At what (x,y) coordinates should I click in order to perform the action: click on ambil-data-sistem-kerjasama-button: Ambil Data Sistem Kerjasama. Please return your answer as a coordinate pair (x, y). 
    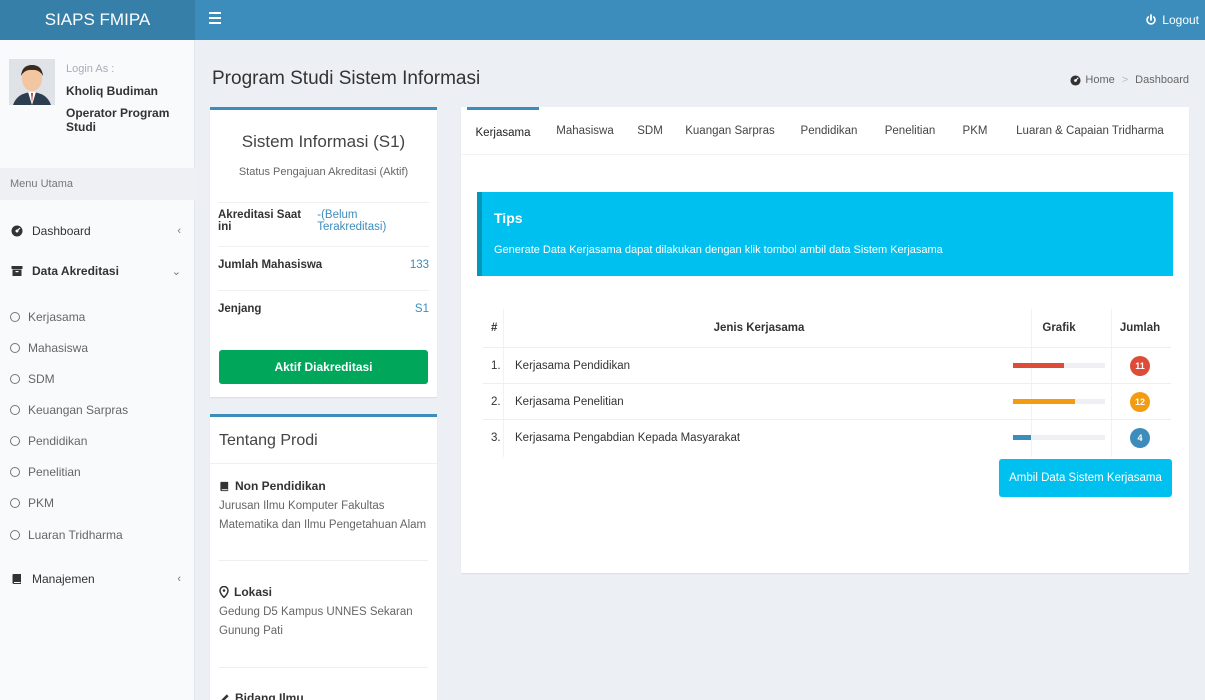
    Looking at the image, I should click on (1085, 478).